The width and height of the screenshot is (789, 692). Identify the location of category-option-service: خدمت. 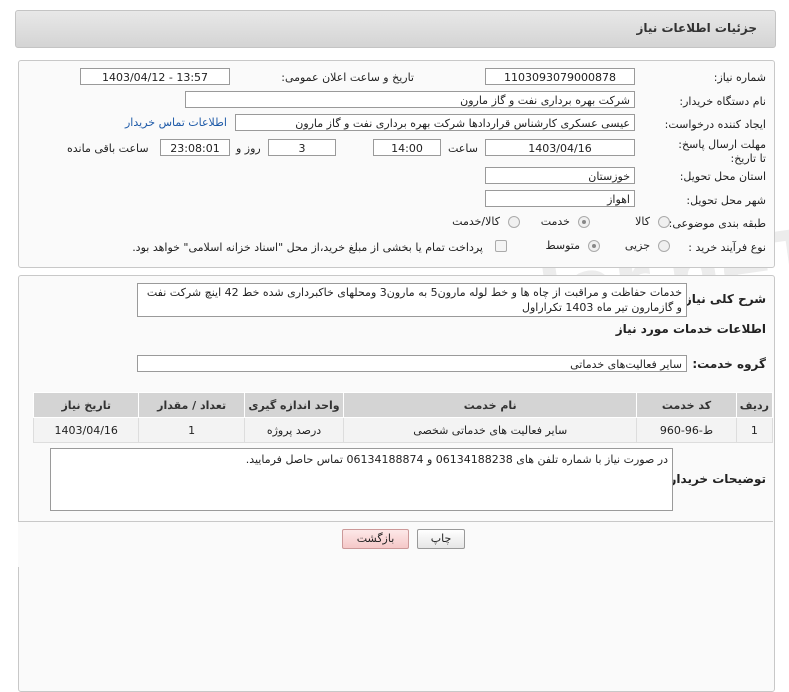
(555, 222).